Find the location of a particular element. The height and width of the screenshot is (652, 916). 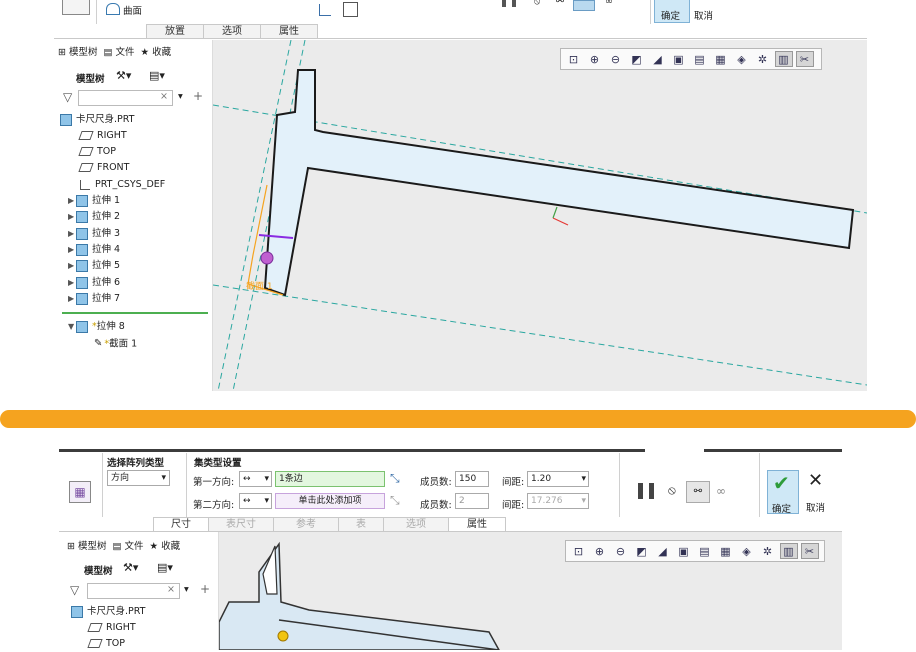

spacing1-input: 1.20 ▾ is located at coordinates (558, 479).